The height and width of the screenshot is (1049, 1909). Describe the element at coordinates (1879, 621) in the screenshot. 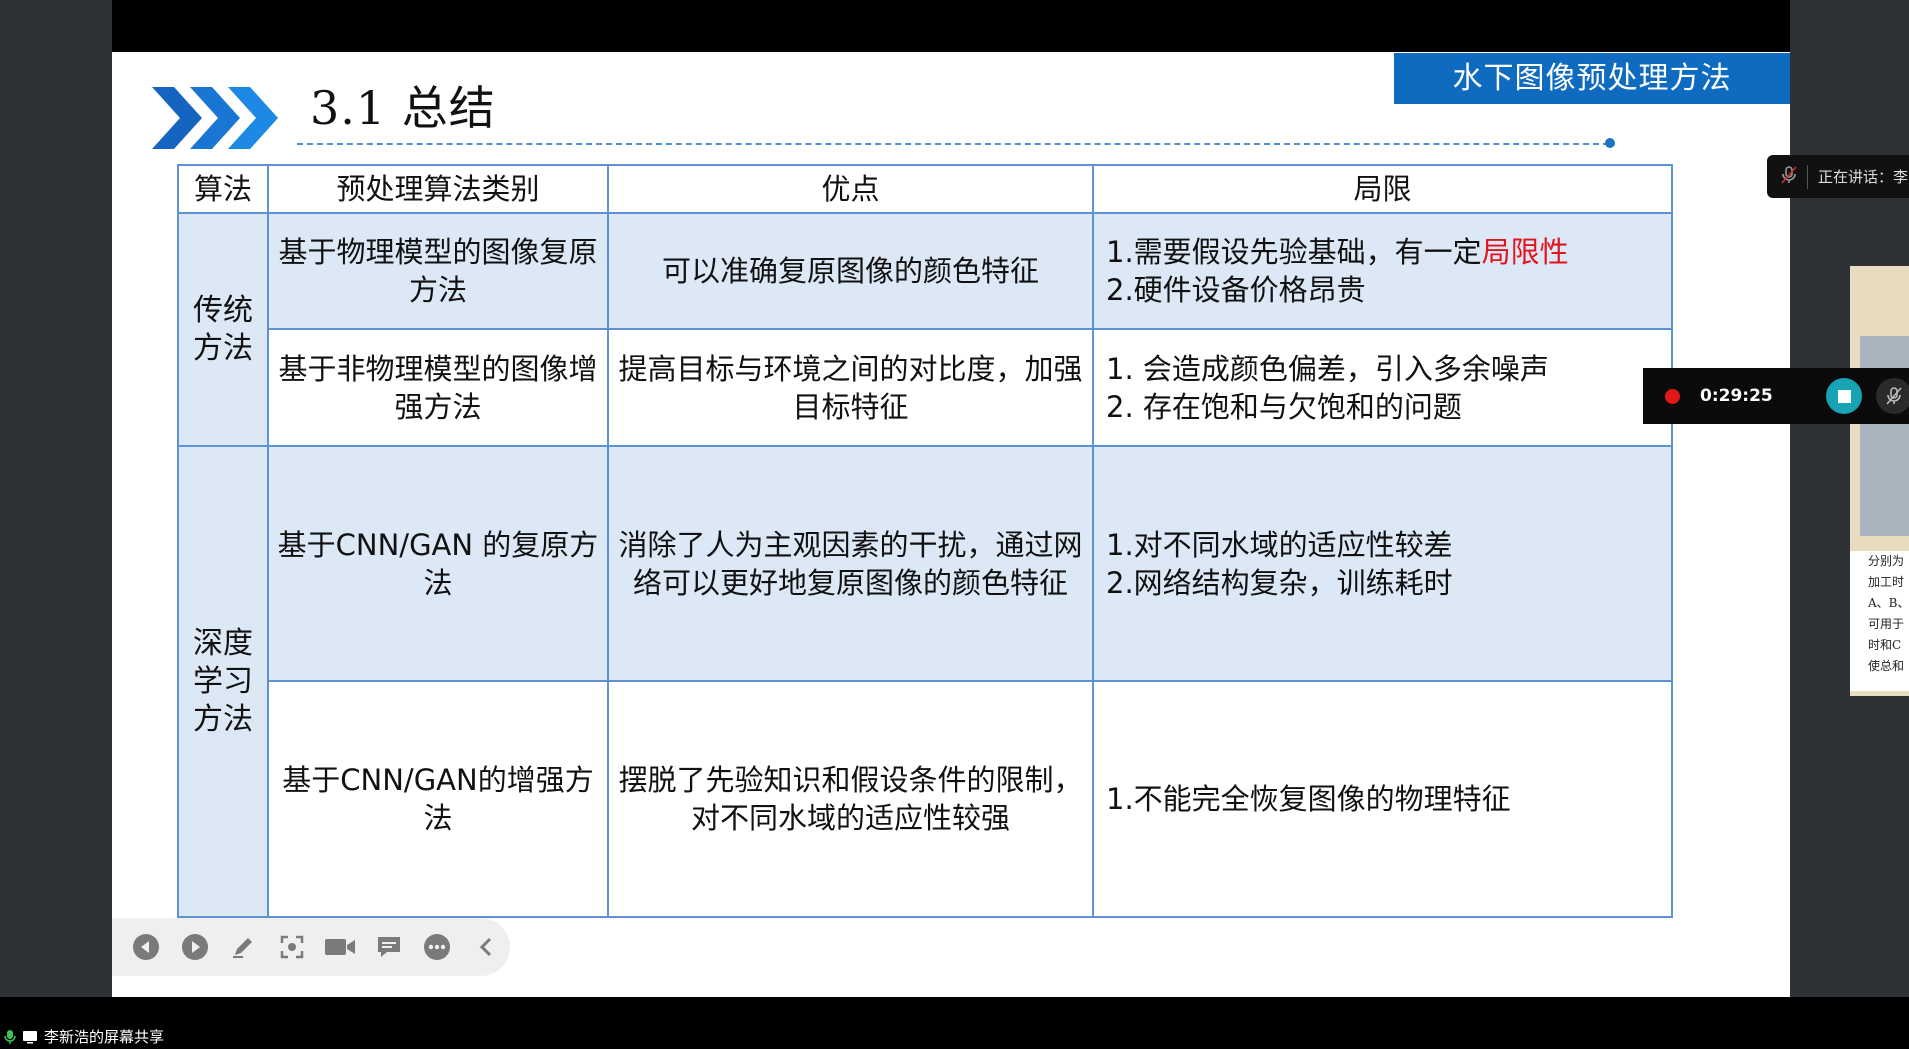

I see `video-paper-text: 分别为 加工时 A、B、 可用于 时和C 使总和` at that location.